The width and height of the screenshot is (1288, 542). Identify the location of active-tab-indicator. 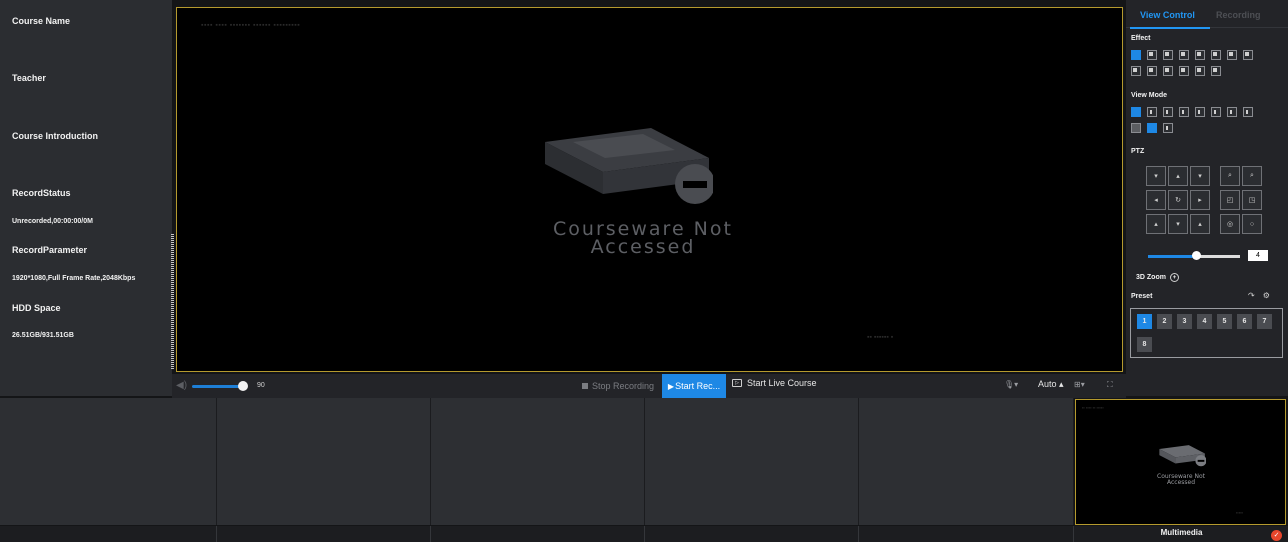
(1170, 28).